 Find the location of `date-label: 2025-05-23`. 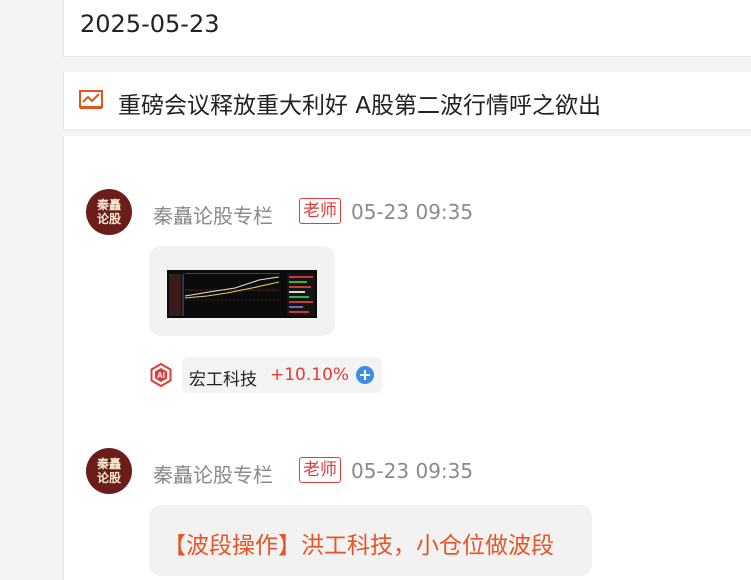

date-label: 2025-05-23 is located at coordinates (150, 24).